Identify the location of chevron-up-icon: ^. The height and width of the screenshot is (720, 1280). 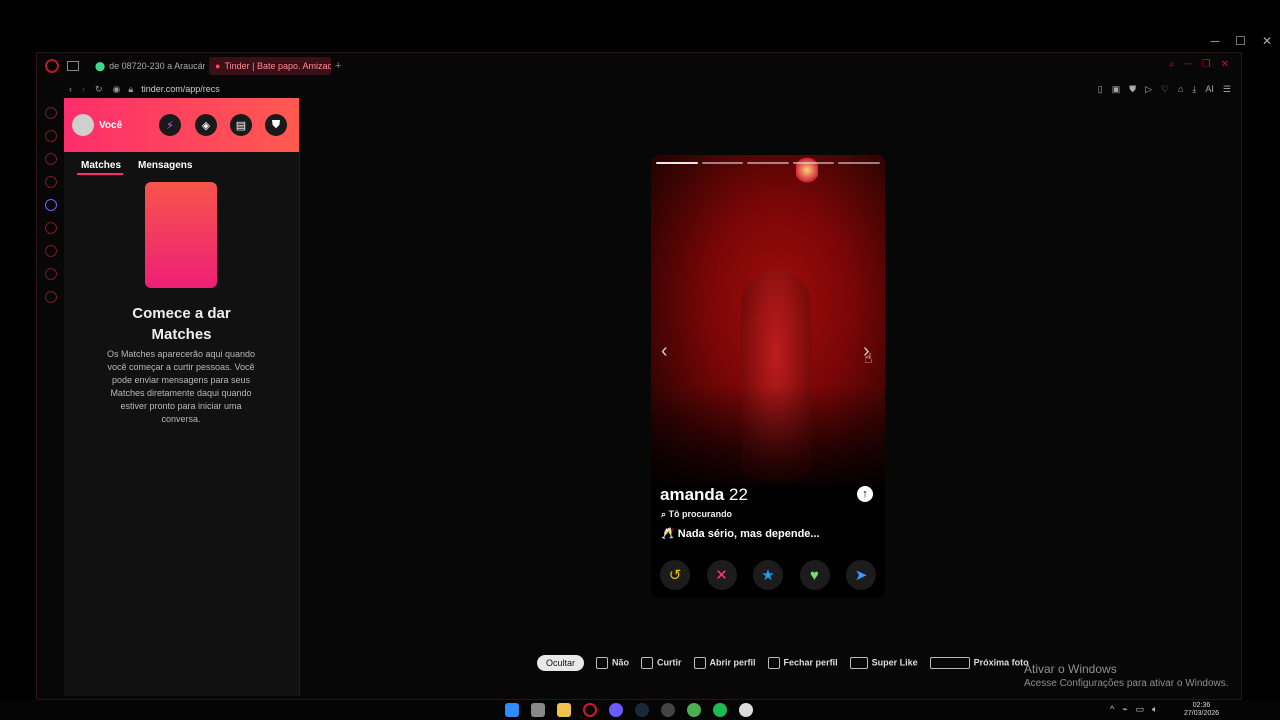
(1112, 709).